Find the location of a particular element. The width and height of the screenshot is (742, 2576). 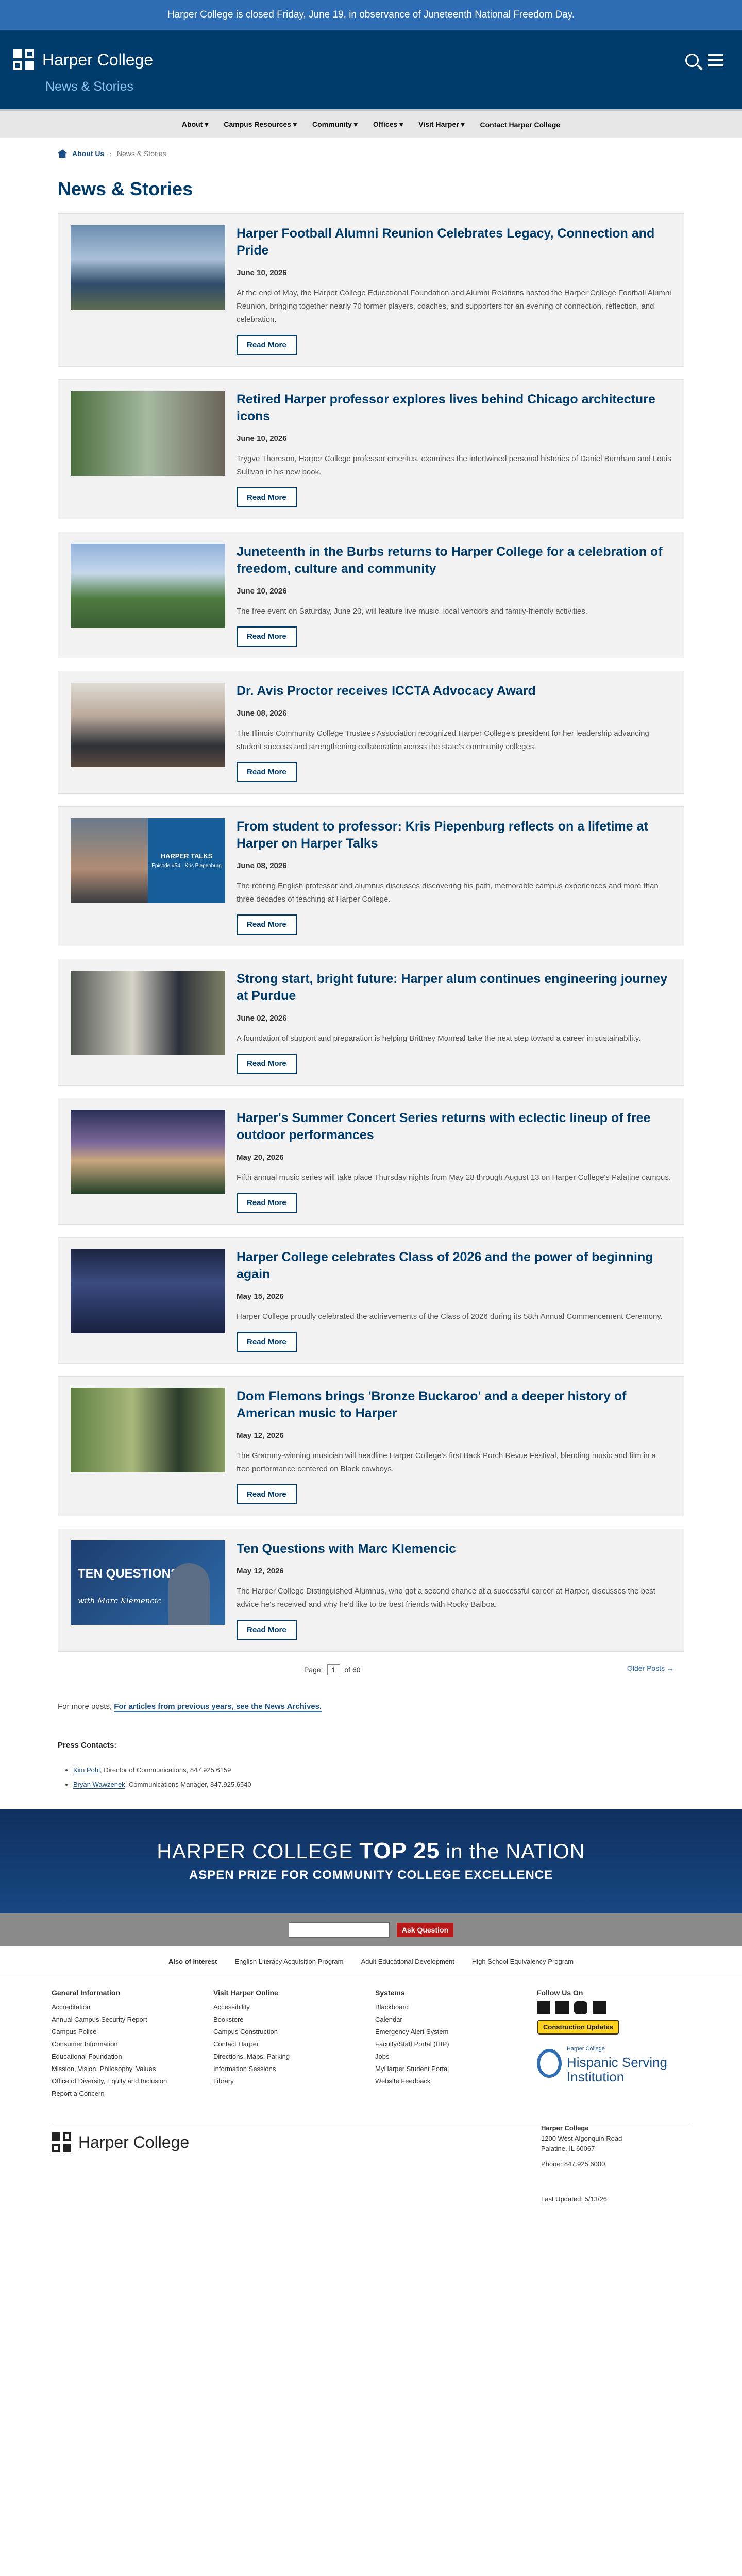

press-contact-role: , Communications Manager, 847.925.6540 is located at coordinates (188, 1784).